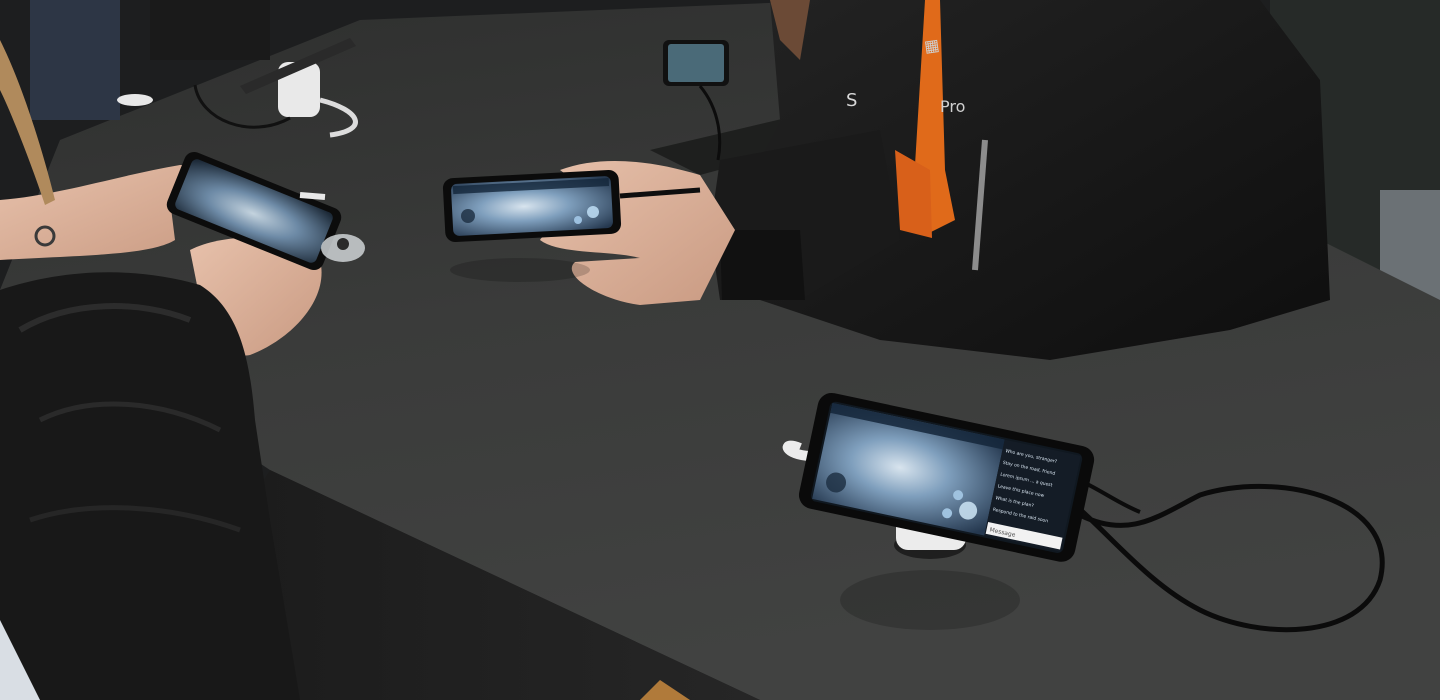 The width and height of the screenshot is (1440, 700). What do you see at coordinates (851, 100) in the screenshot?
I see `jacket-print-s: S` at bounding box center [851, 100].